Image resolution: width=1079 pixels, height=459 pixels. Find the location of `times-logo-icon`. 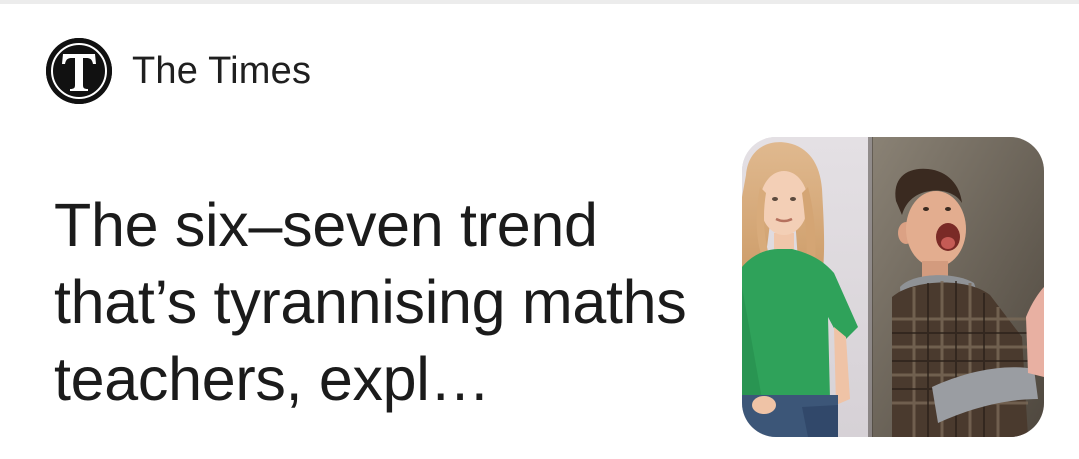

times-logo-icon is located at coordinates (79, 71).